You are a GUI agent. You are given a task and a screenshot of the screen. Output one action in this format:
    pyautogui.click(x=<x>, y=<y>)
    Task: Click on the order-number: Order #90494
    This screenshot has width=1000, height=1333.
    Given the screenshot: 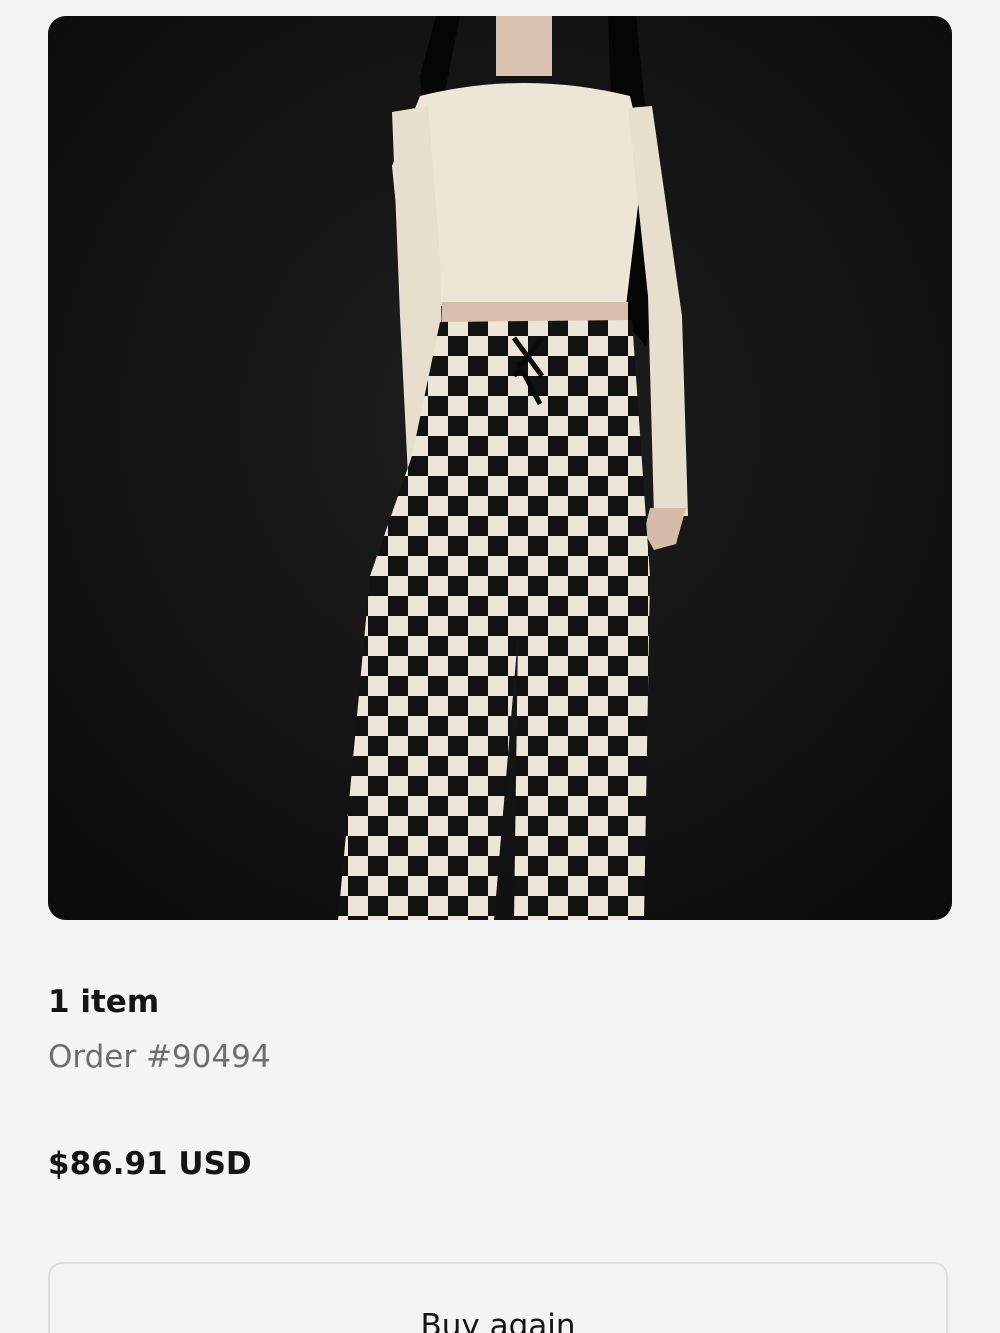 What is the action you would take?
    pyautogui.click(x=159, y=1057)
    